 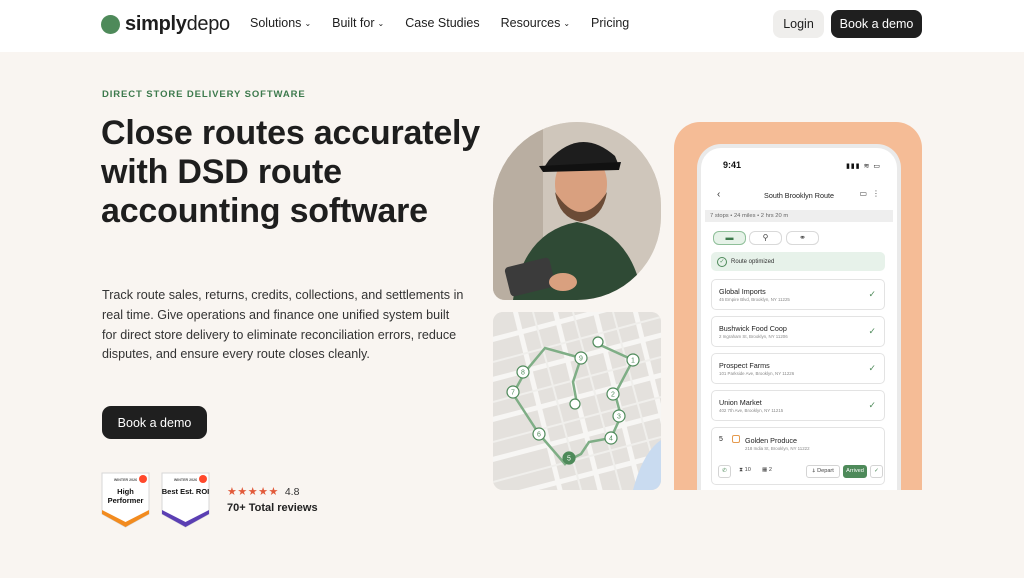 What do you see at coordinates (863, 166) in the screenshot?
I see `signal-wifi-battery-icon: ▮▮▮ ≋ ▭` at bounding box center [863, 166].